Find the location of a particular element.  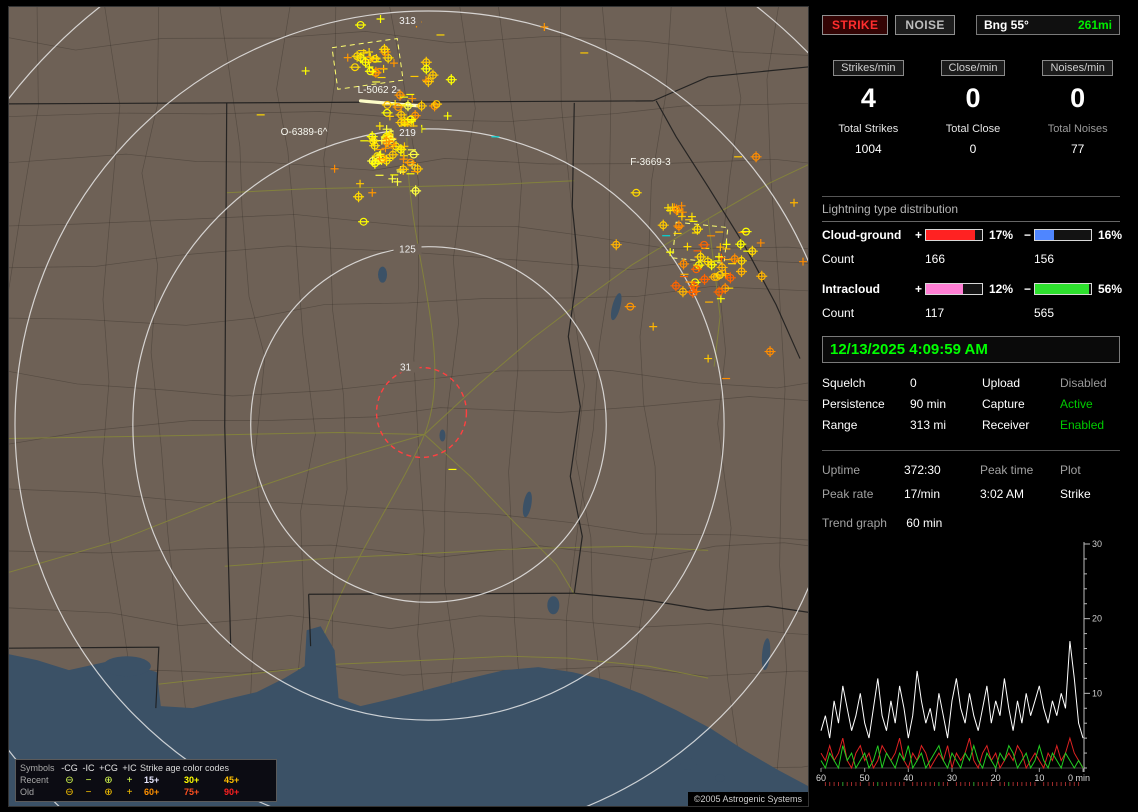

bearing-distance: 261mi is located at coordinates (1094, 25).